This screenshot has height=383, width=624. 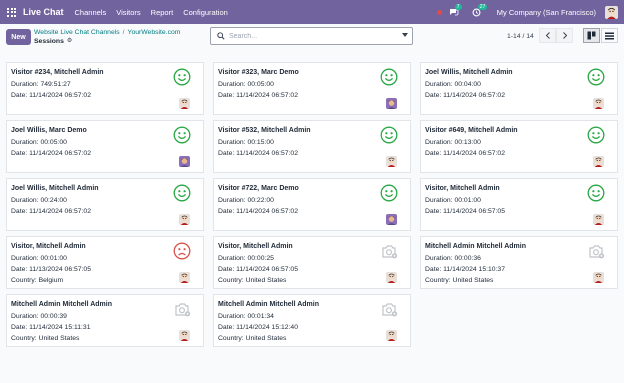 What do you see at coordinates (162, 12) in the screenshot?
I see `menu-item-report: Report` at bounding box center [162, 12].